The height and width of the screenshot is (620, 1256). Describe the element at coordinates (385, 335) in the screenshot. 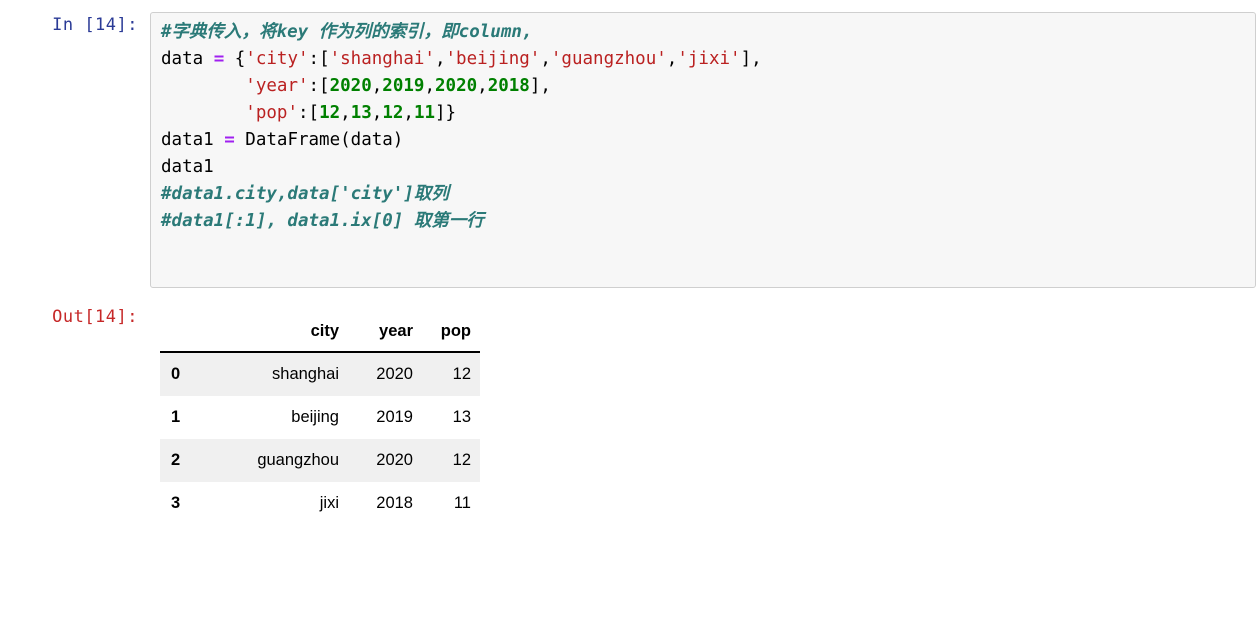

I see `dataframe-column-header: year` at that location.